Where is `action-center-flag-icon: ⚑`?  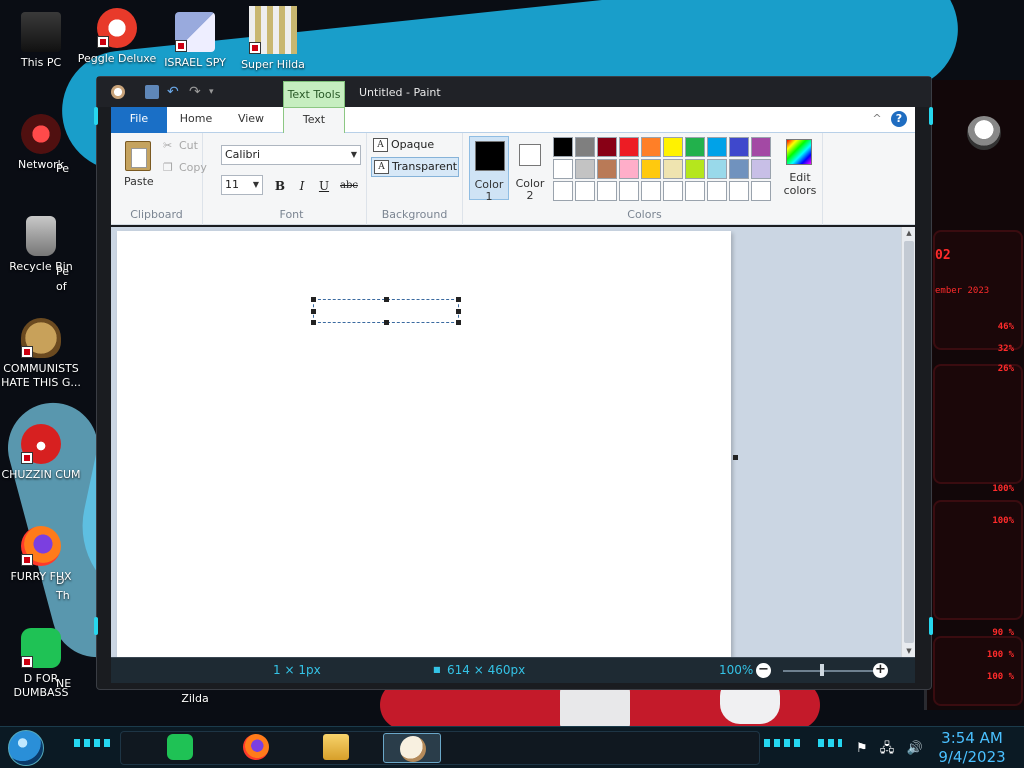 action-center-flag-icon: ⚑ is located at coordinates (862, 748).